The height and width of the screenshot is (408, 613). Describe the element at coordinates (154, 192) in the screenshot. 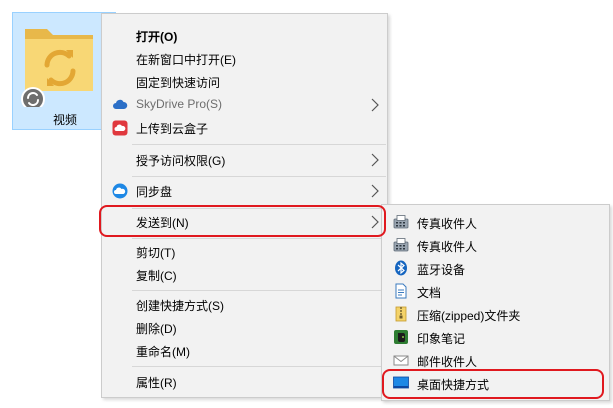

I see `menu-item-label: 同步盘` at that location.